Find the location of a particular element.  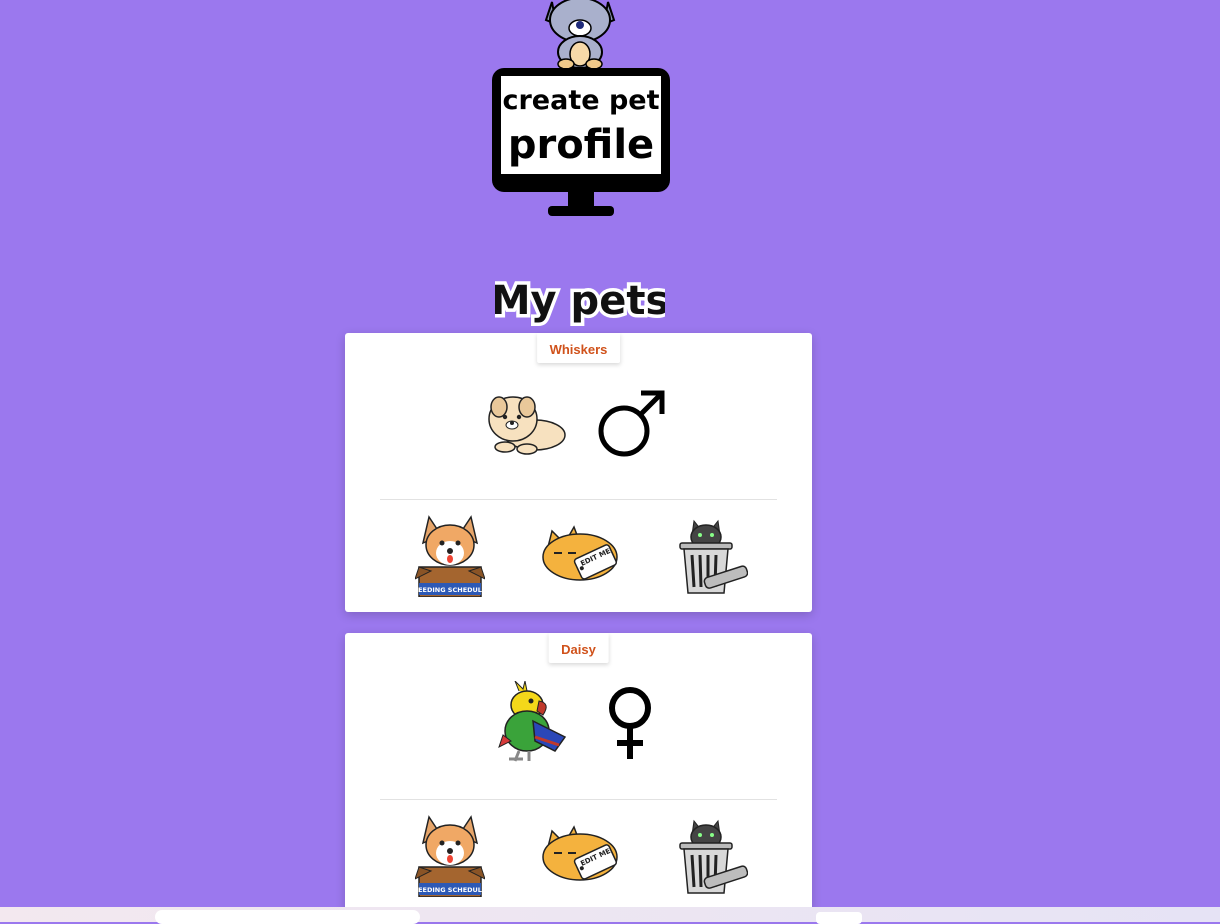

my-pets-title: My pets is located at coordinates (580, 301).